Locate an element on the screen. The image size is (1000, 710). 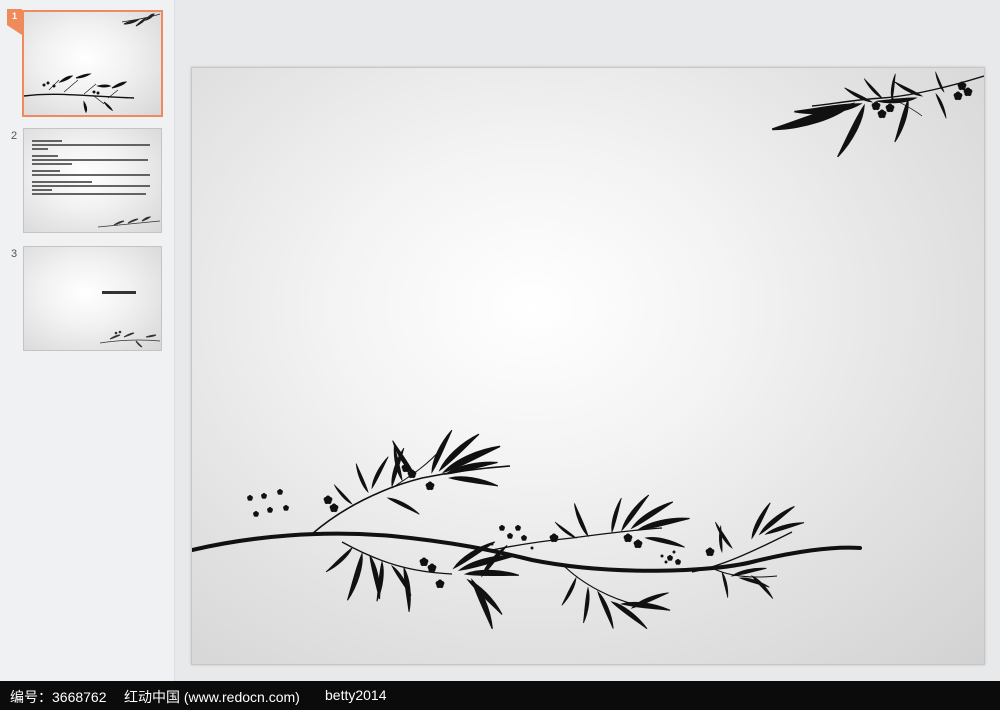
slide-2-number: 2 is located at coordinates (14, 136).